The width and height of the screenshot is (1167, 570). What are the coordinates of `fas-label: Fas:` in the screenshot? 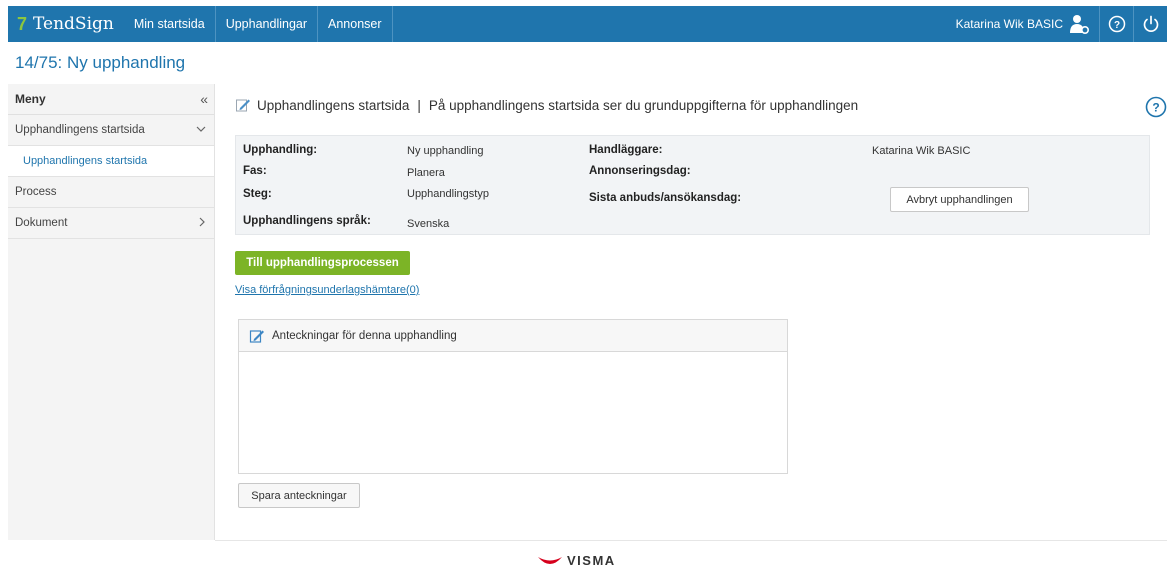 It's located at (255, 171).